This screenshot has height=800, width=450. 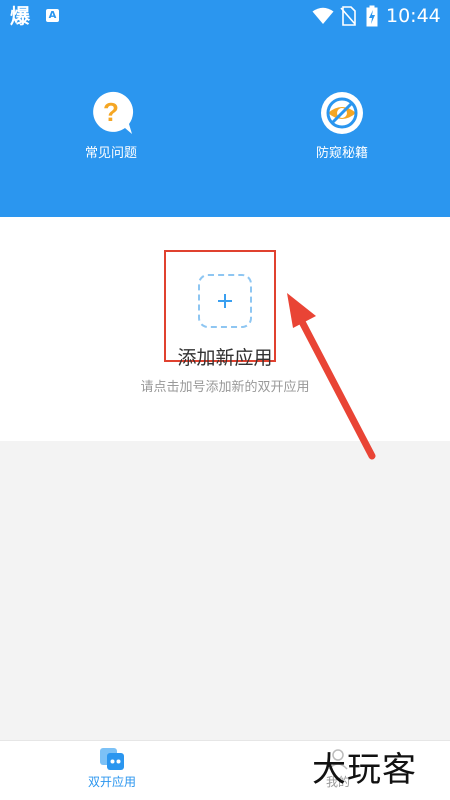 What do you see at coordinates (342, 113) in the screenshot?
I see `no-peek-eye-icon` at bounding box center [342, 113].